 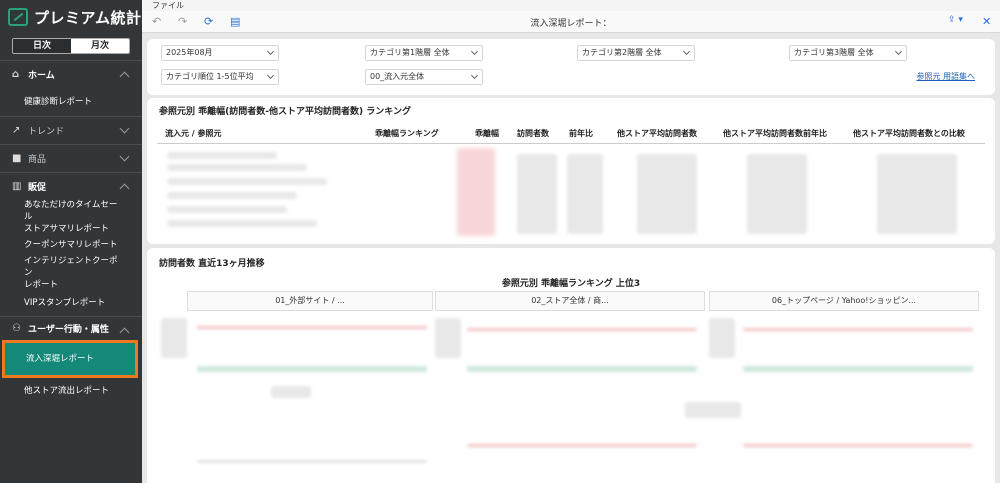 I want to click on period-toggle: 日次 月次, so click(x=71, y=46).